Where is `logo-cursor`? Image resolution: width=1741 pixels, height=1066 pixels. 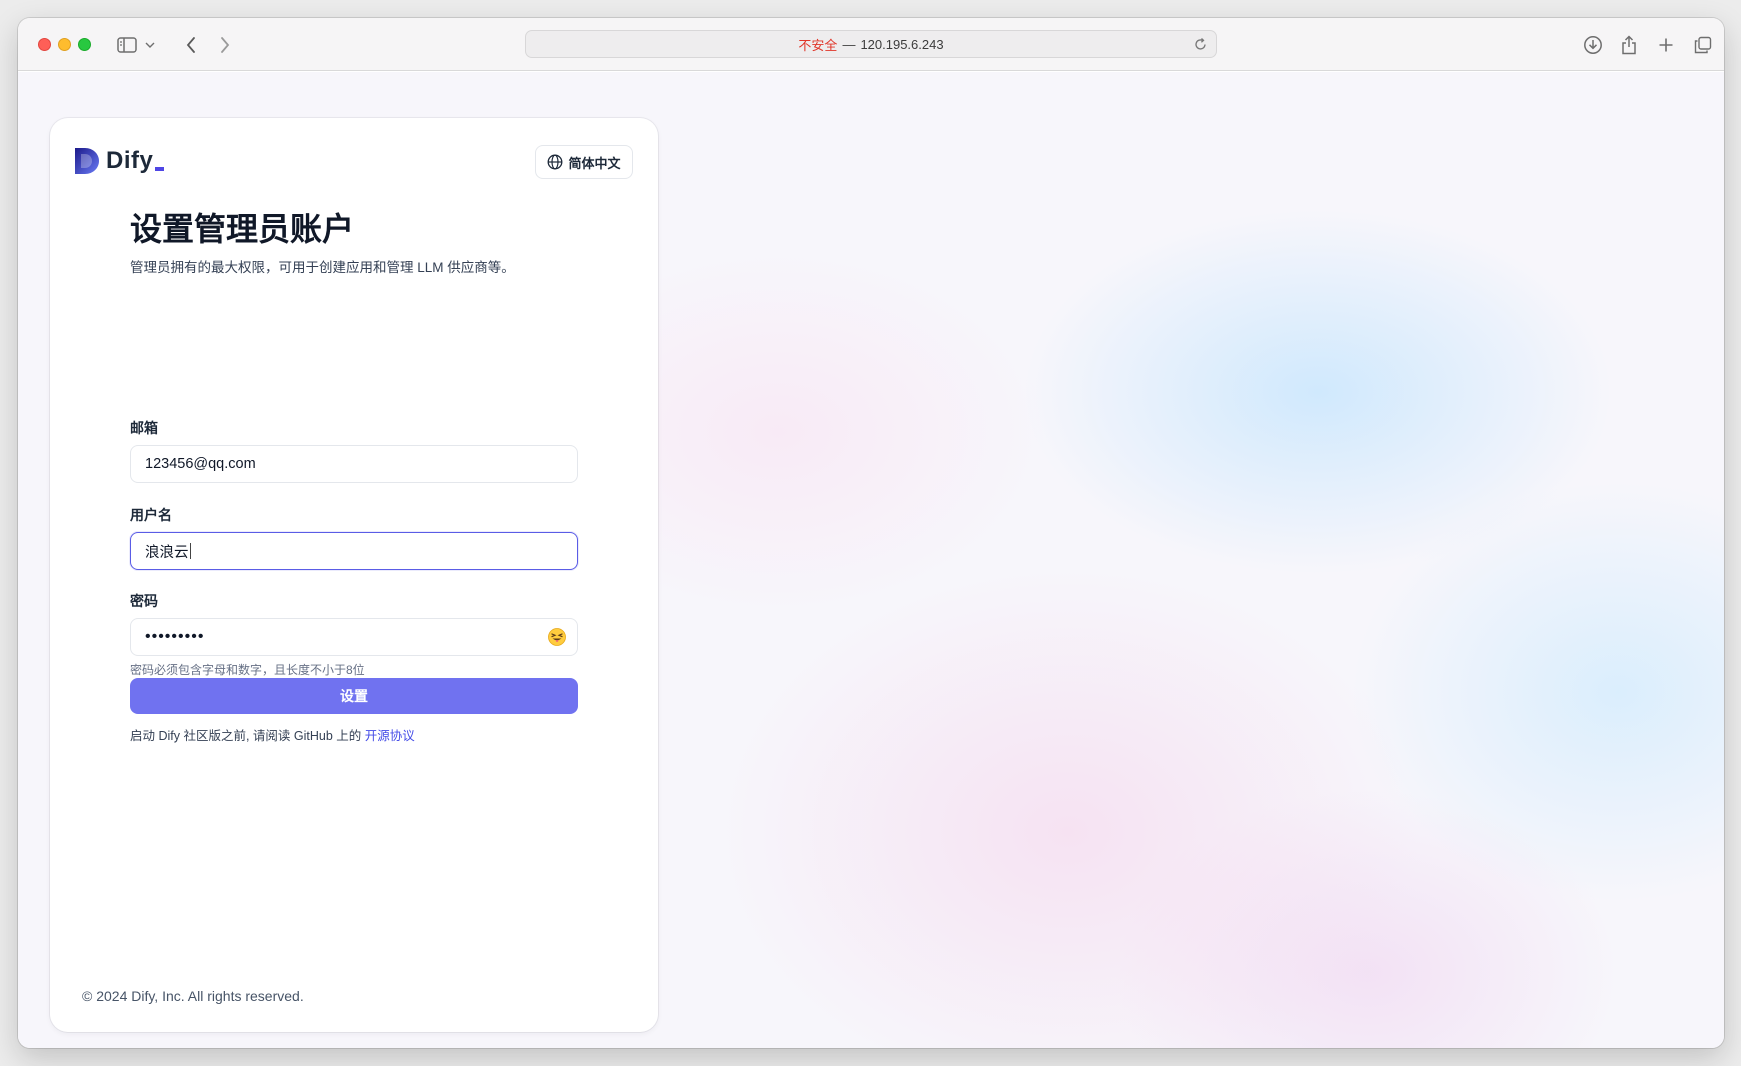 logo-cursor is located at coordinates (160, 169).